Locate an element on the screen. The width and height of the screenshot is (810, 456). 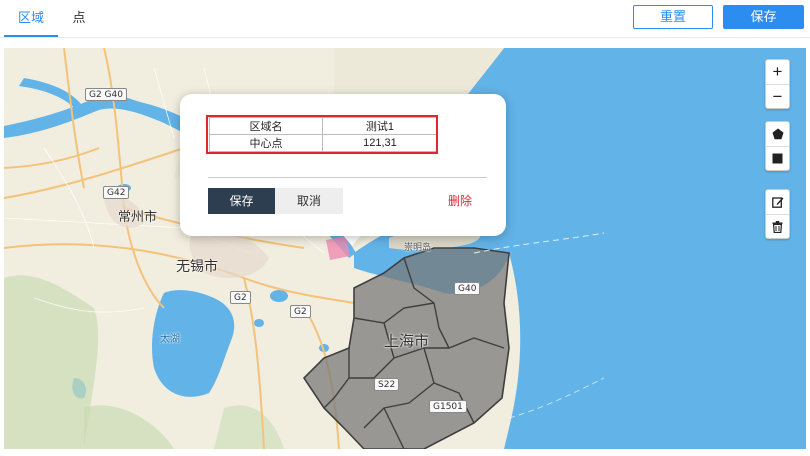
edit-control is located at coordinates (777, 214).